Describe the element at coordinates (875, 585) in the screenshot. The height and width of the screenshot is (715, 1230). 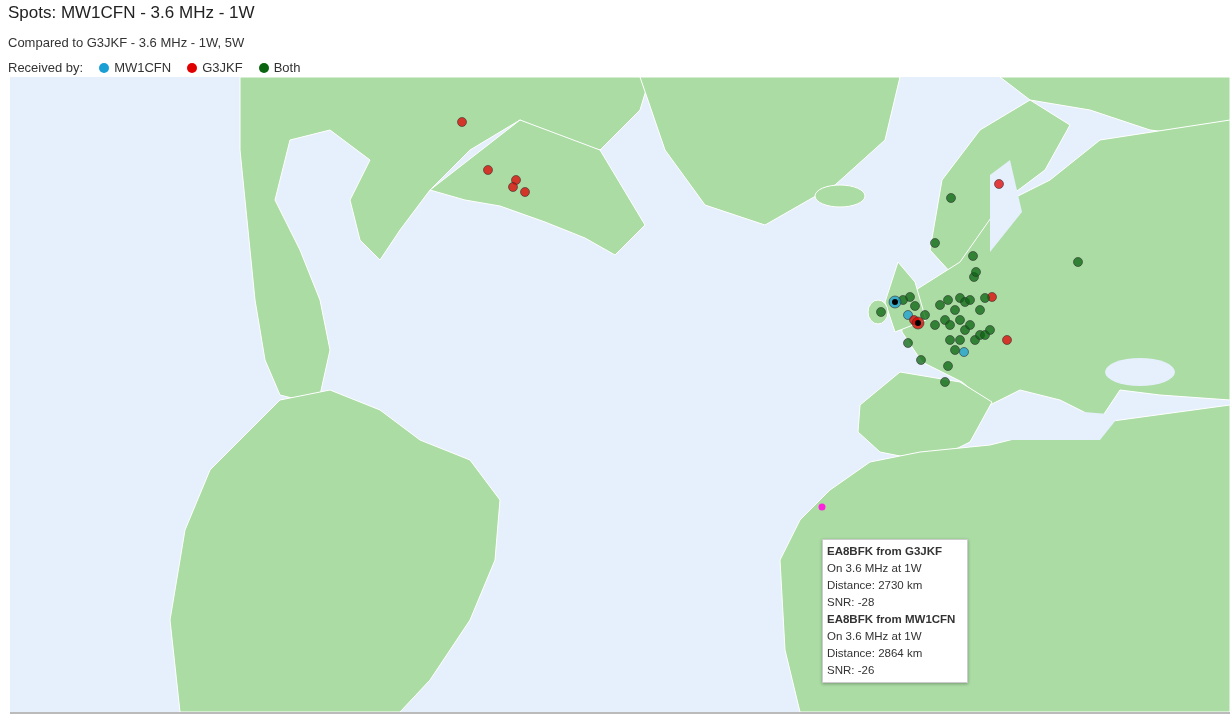
I see `tooltip-line: Distance: 2730 km` at that location.